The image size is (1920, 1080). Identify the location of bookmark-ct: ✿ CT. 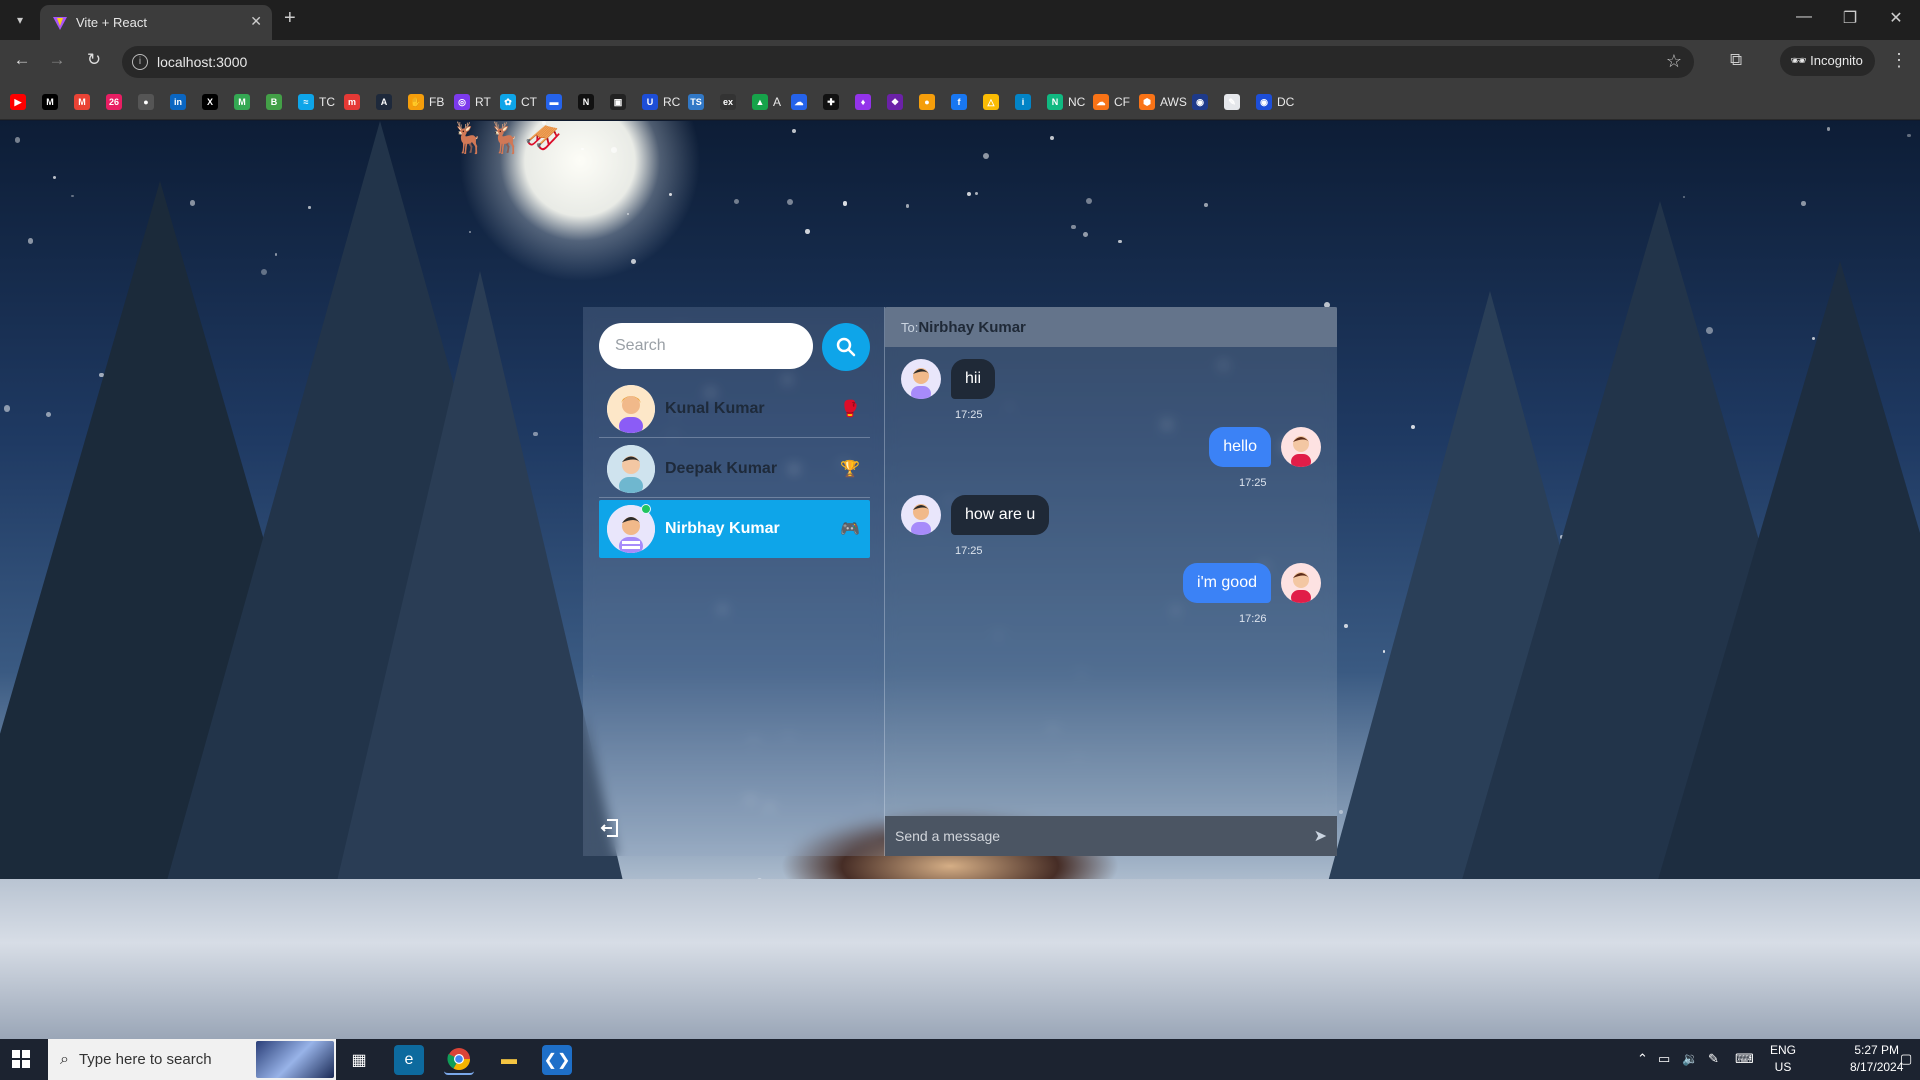
(518, 102).